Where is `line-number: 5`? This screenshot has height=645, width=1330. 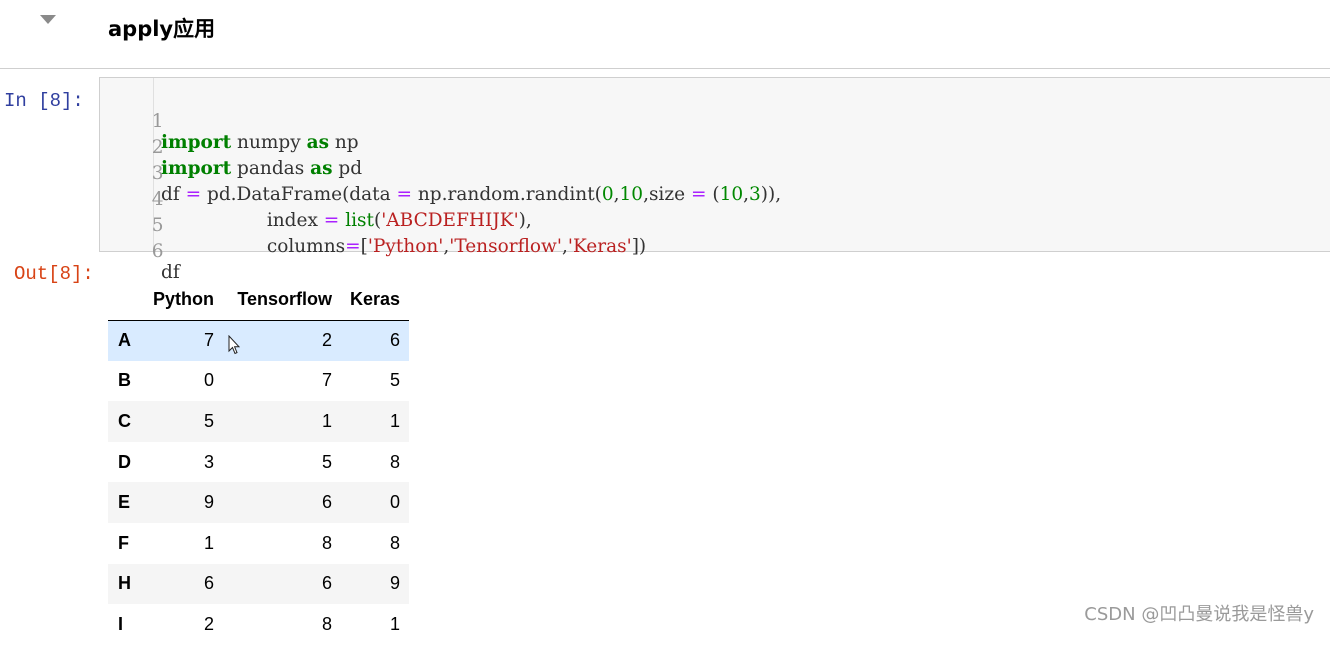 line-number: 5 is located at coordinates (157, 225).